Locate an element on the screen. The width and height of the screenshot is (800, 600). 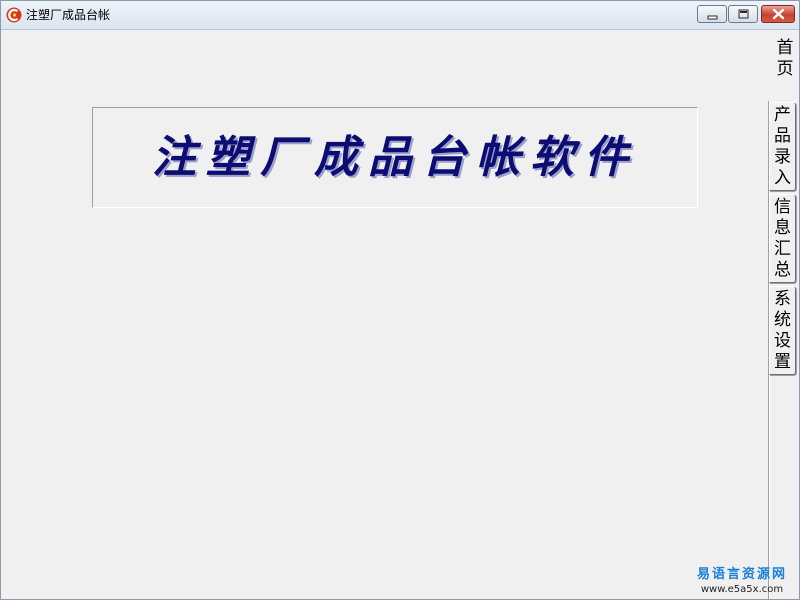
tab-product-entry: 产品录入 is located at coordinates (782, 146).